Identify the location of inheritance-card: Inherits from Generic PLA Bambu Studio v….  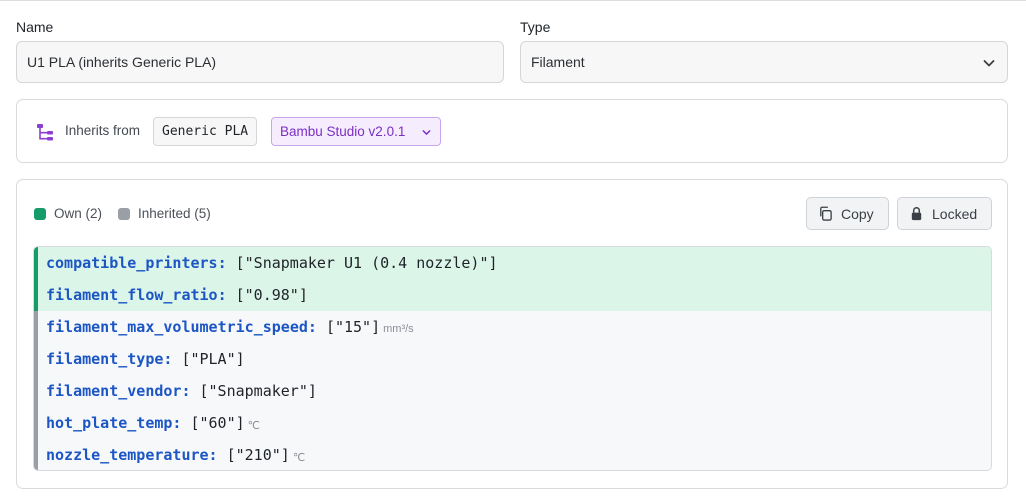
(512, 131).